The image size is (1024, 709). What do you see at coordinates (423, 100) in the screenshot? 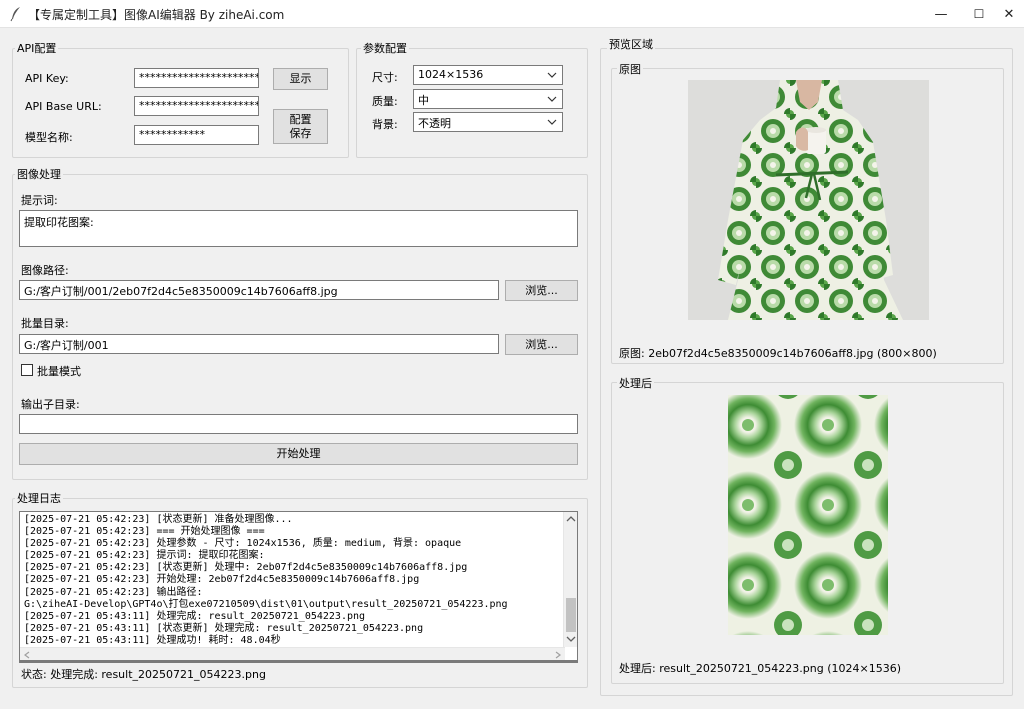
I see `quality-select-value: 中` at bounding box center [423, 100].